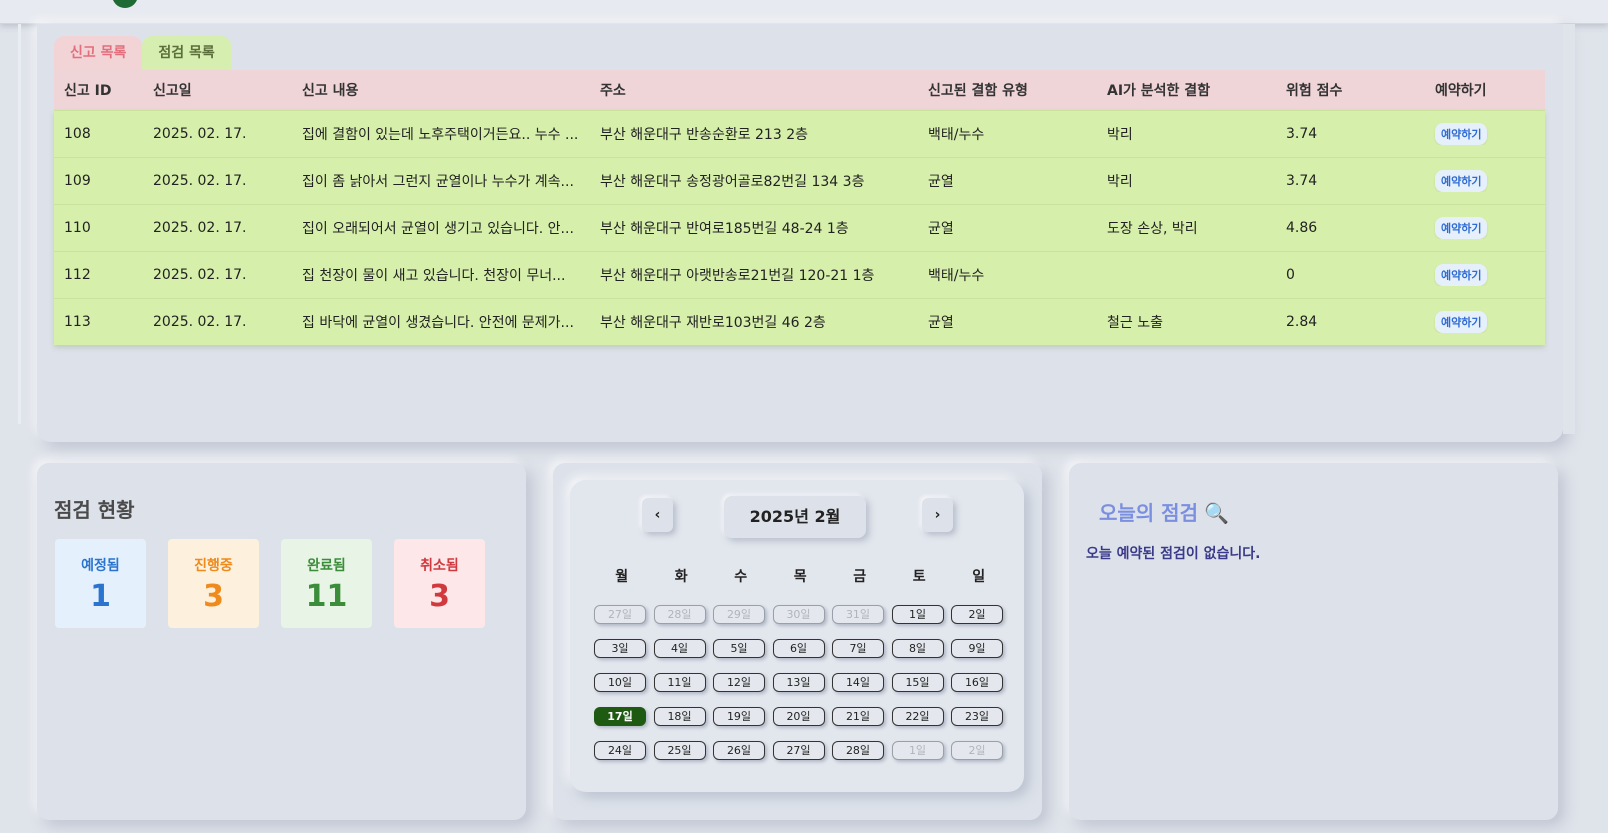 Image resolution: width=1608 pixels, height=833 pixels. Describe the element at coordinates (98, 53) in the screenshot. I see `tab-report-list: 신고 목록` at that location.